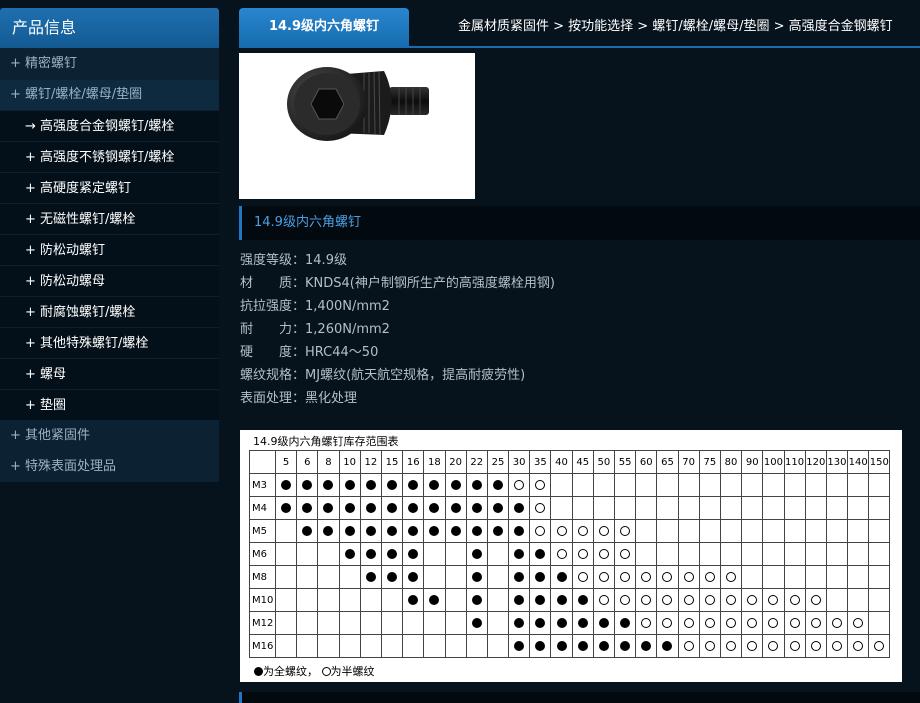 Image resolution: width=920 pixels, height=703 pixels. What do you see at coordinates (262, 646) in the screenshot?
I see `size-label: M16` at bounding box center [262, 646].